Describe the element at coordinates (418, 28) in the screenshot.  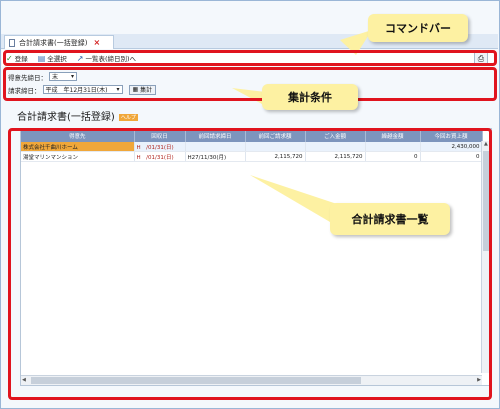
I see `callout-command-bar: コマンドバー` at that location.